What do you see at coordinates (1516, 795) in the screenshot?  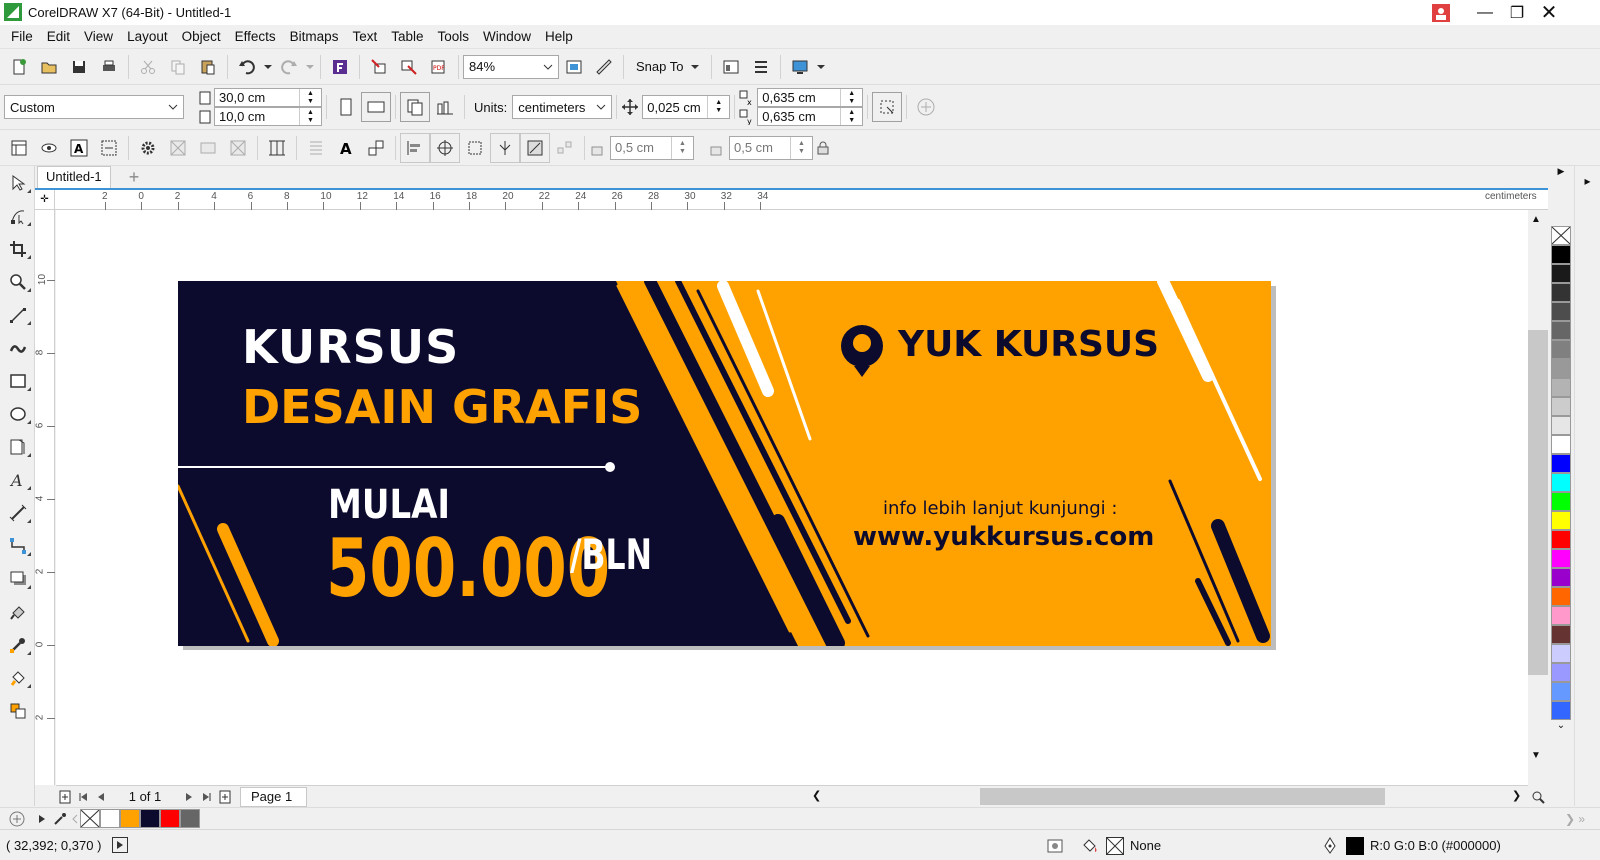 I see `scroll-right-icon: ❯` at bounding box center [1516, 795].